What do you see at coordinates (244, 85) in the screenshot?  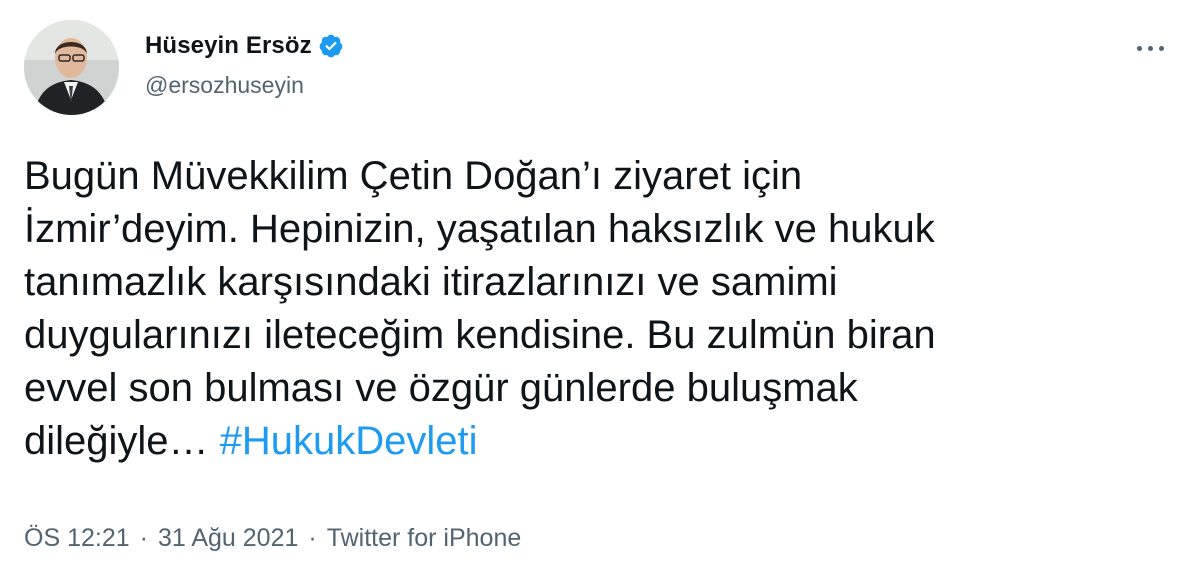 I see `author-handle: @ersozhuseyin` at bounding box center [244, 85].